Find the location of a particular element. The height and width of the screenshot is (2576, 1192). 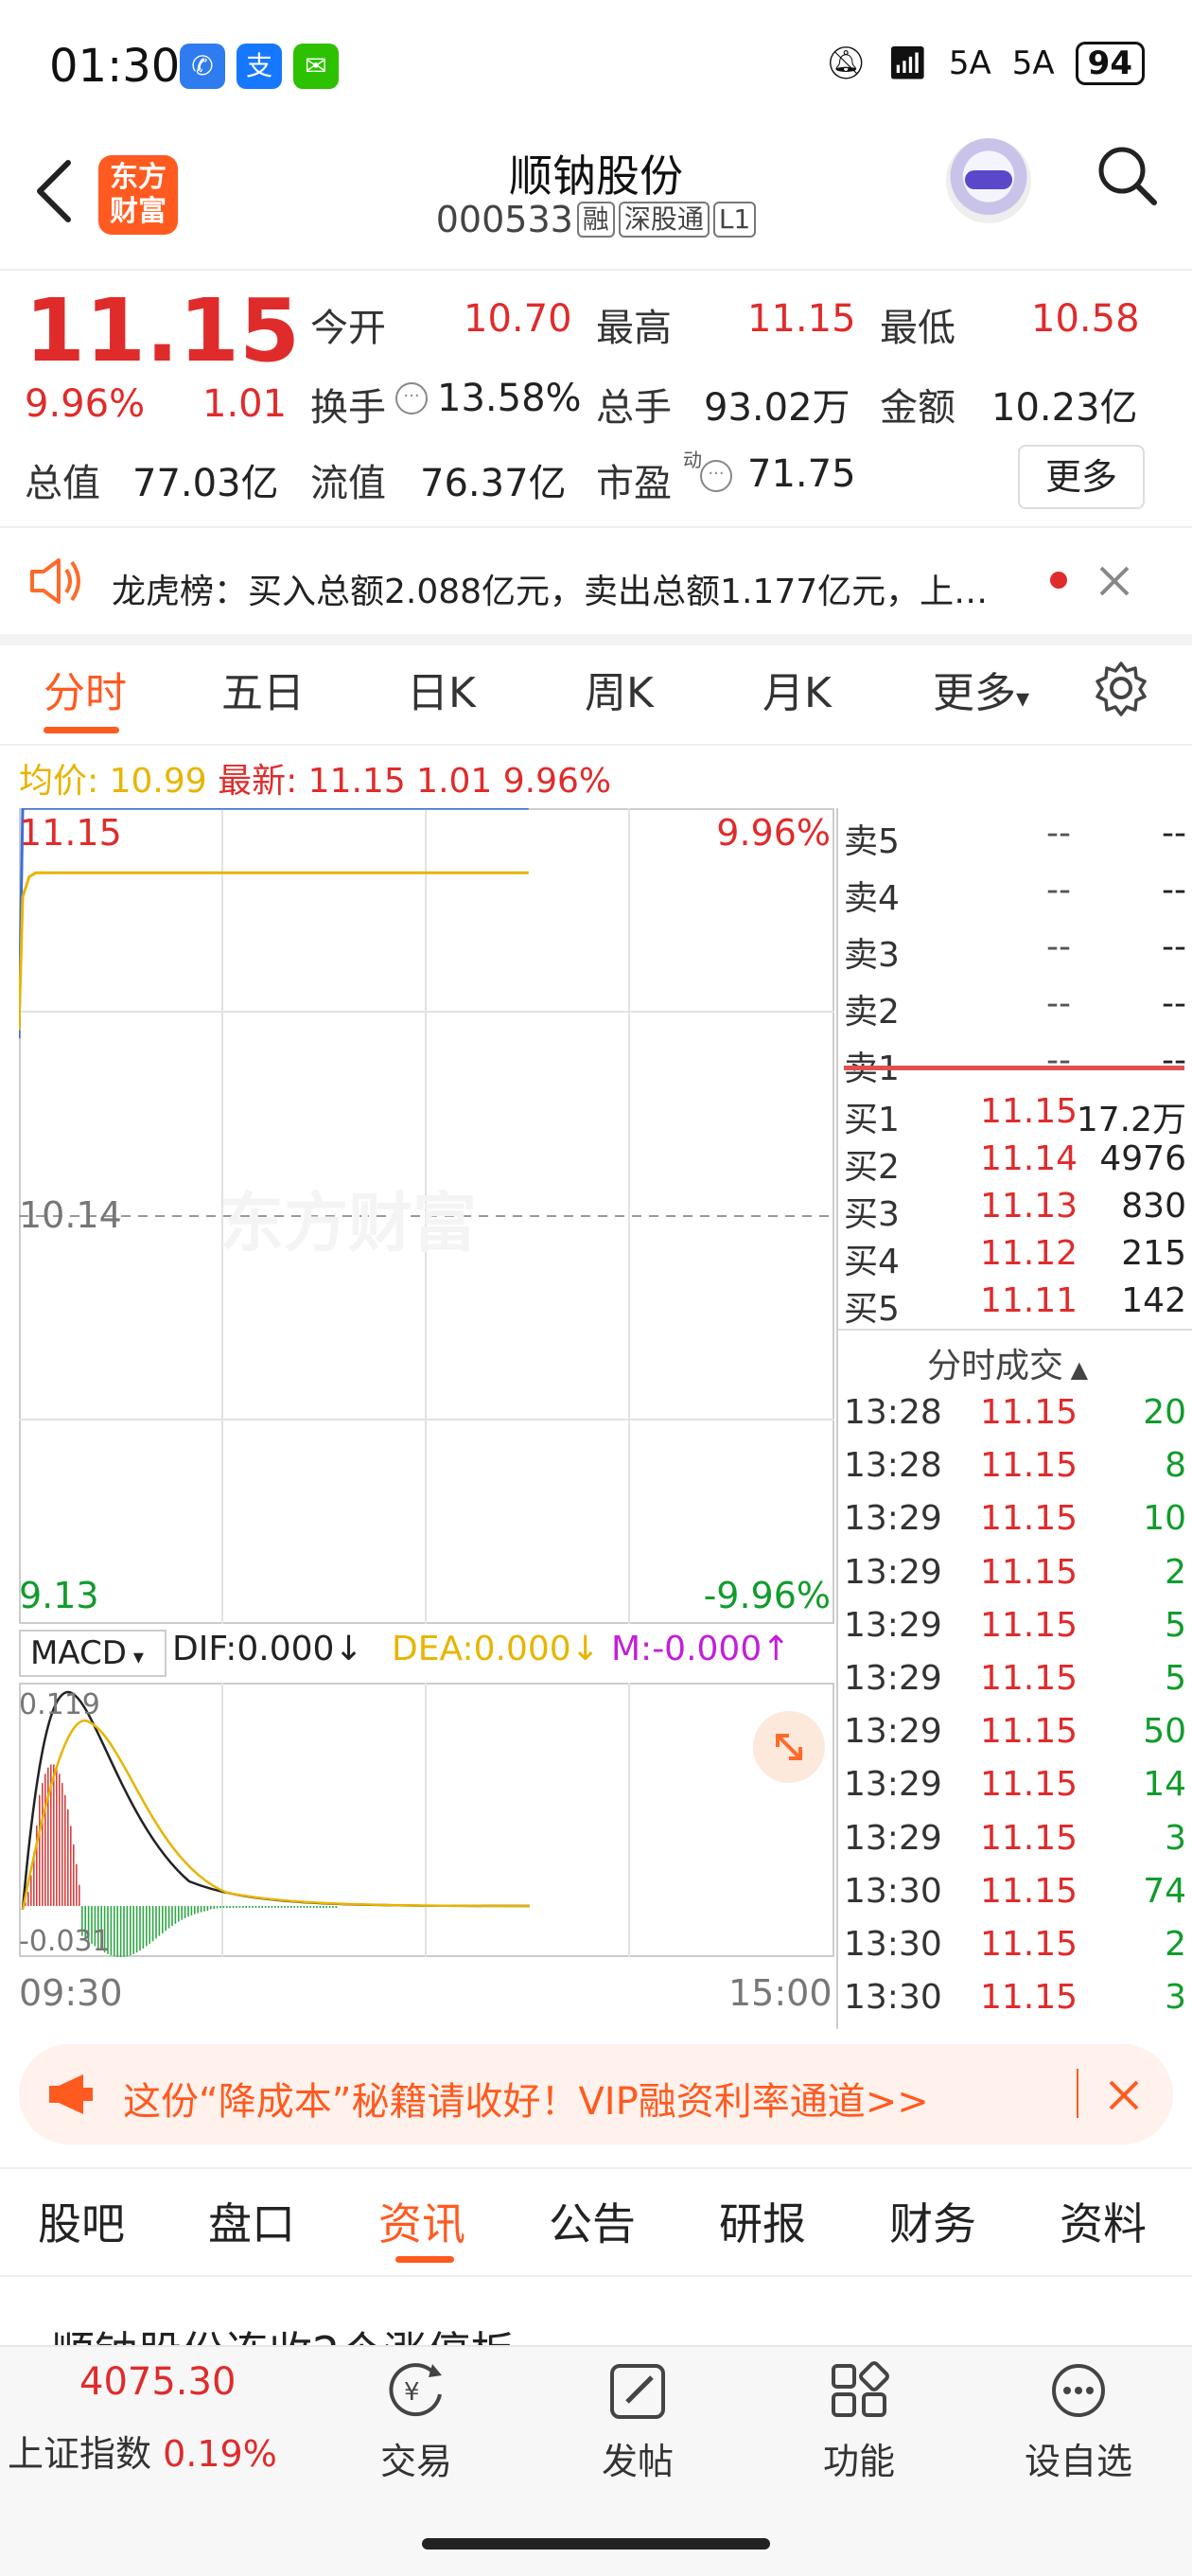

macd-selector: MACD ▾ is located at coordinates (93, 1653).